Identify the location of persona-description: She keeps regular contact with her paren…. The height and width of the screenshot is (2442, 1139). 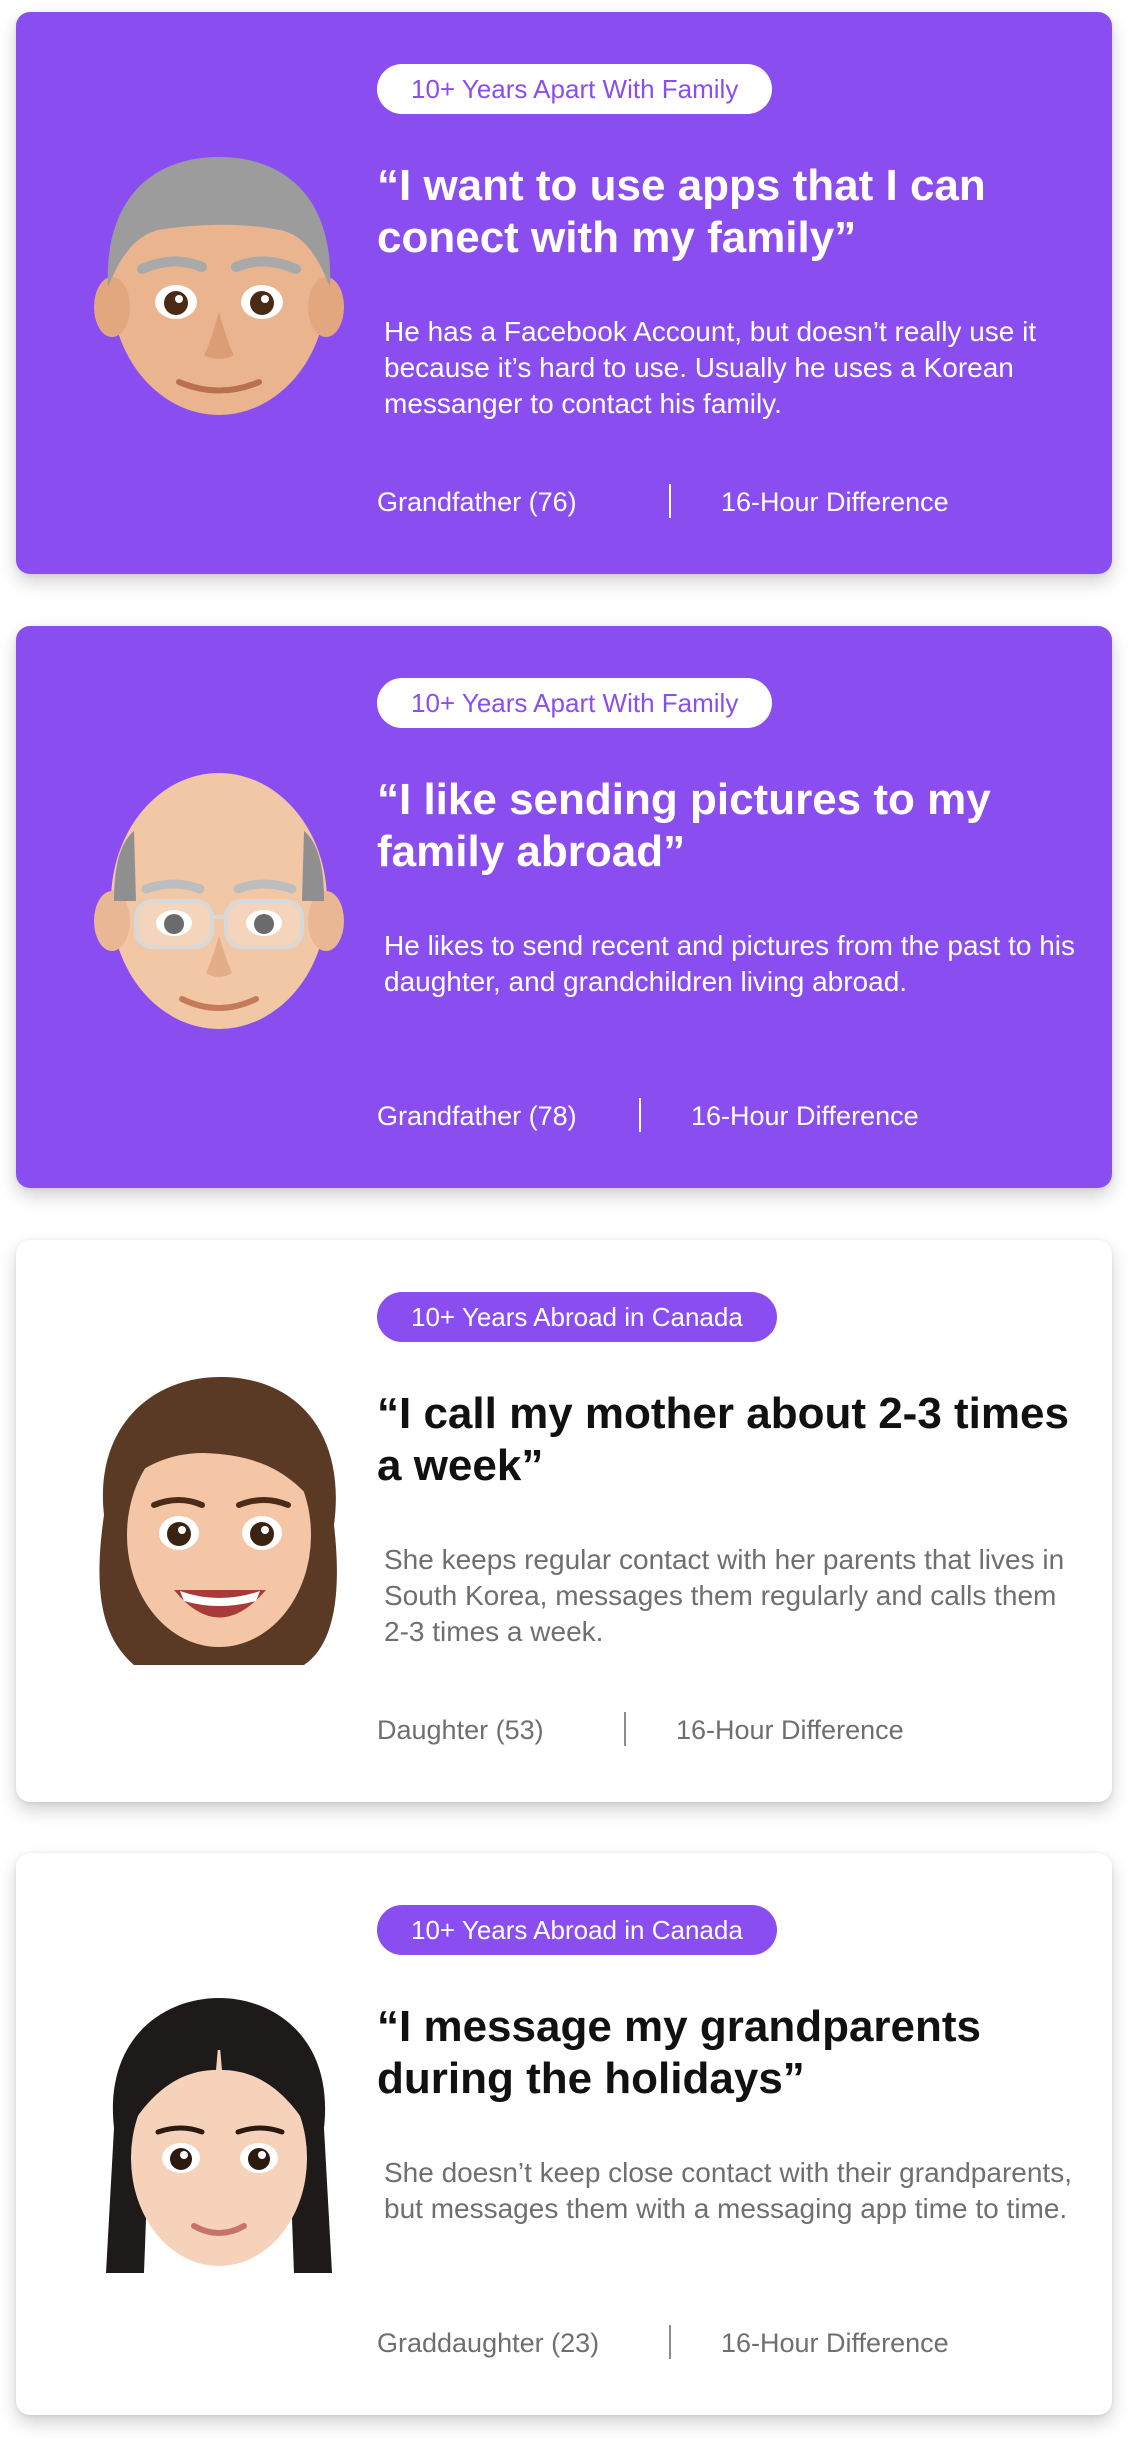
(724, 1595).